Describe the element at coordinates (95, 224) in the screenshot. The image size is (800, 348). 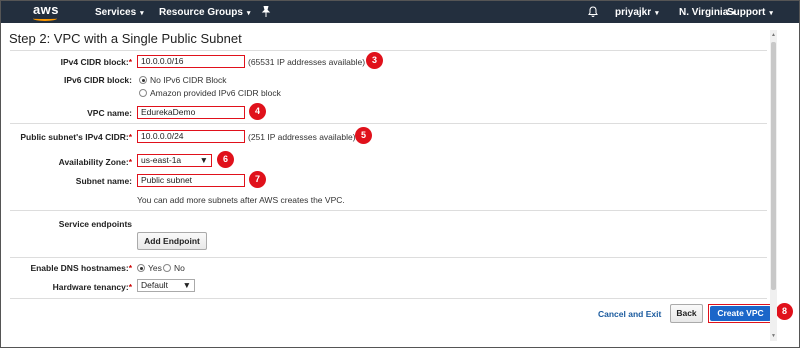
I see `service-endpoints-label: Service endpoints` at that location.